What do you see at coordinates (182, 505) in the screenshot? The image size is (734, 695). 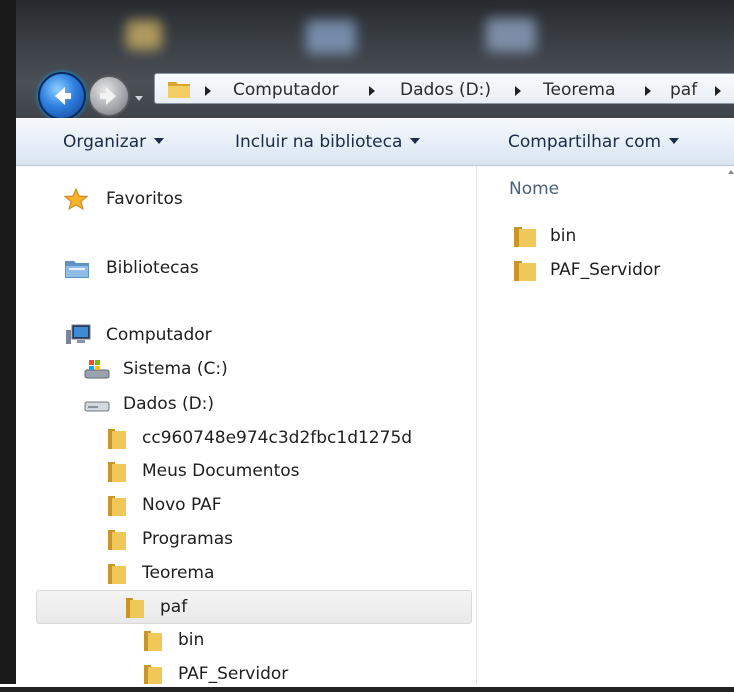 I see `nav-item-label: Novo PAF` at bounding box center [182, 505].